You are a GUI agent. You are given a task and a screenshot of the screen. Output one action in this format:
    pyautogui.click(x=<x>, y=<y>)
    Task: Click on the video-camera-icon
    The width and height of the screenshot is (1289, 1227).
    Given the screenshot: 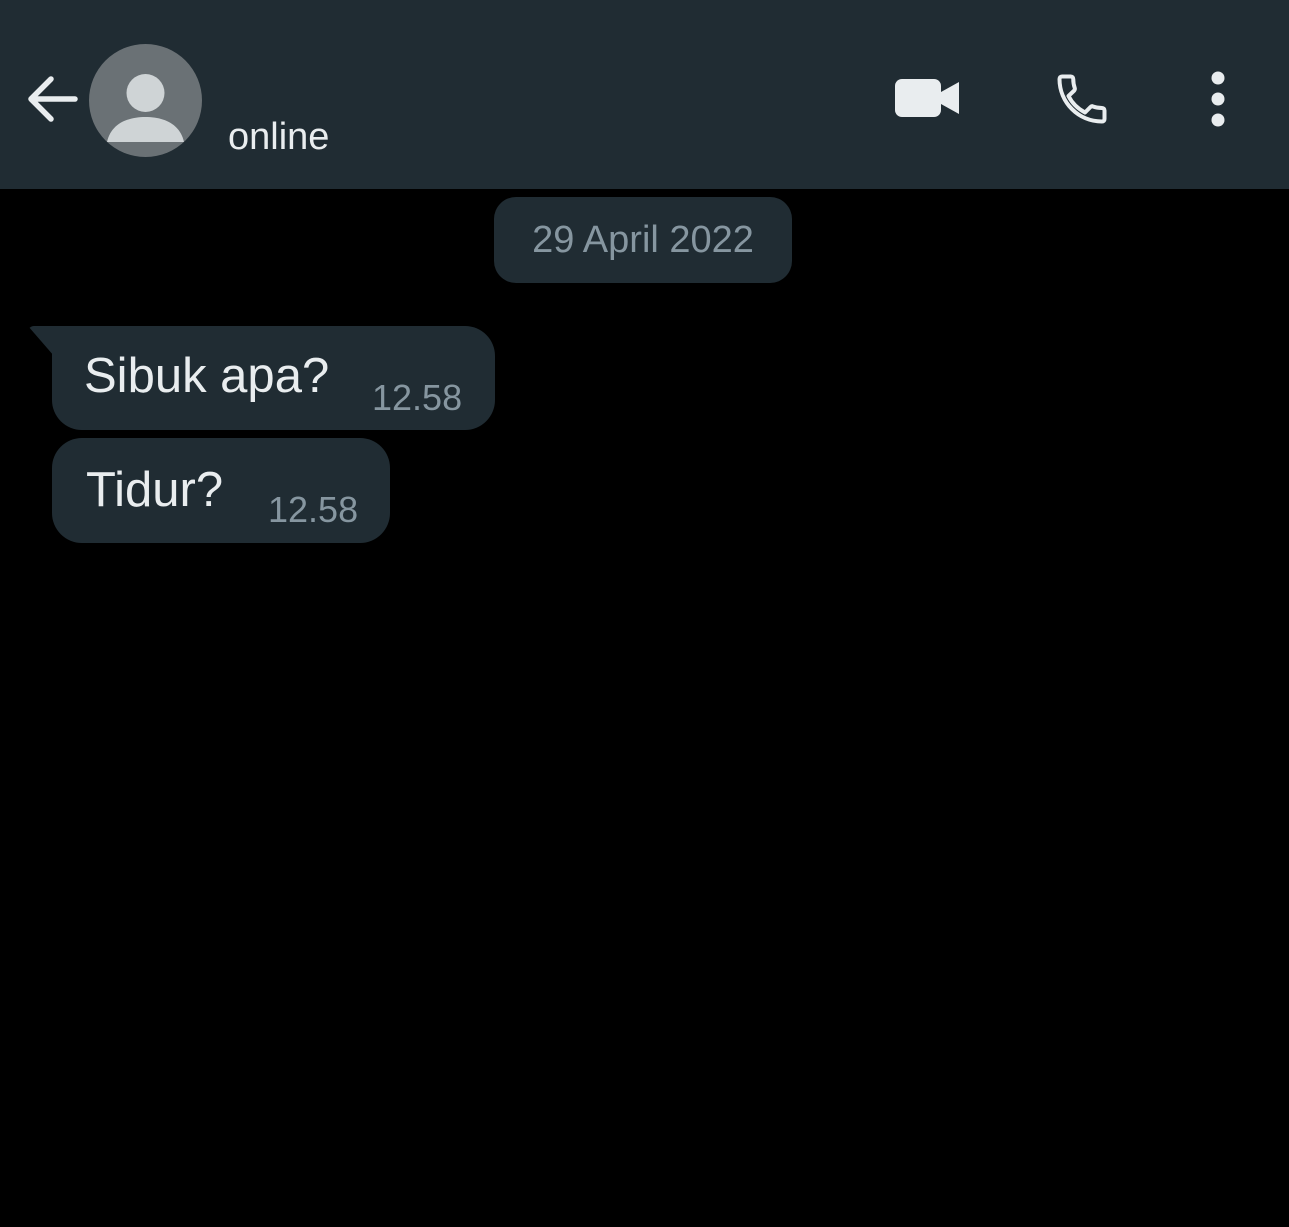 What is the action you would take?
    pyautogui.click(x=927, y=100)
    